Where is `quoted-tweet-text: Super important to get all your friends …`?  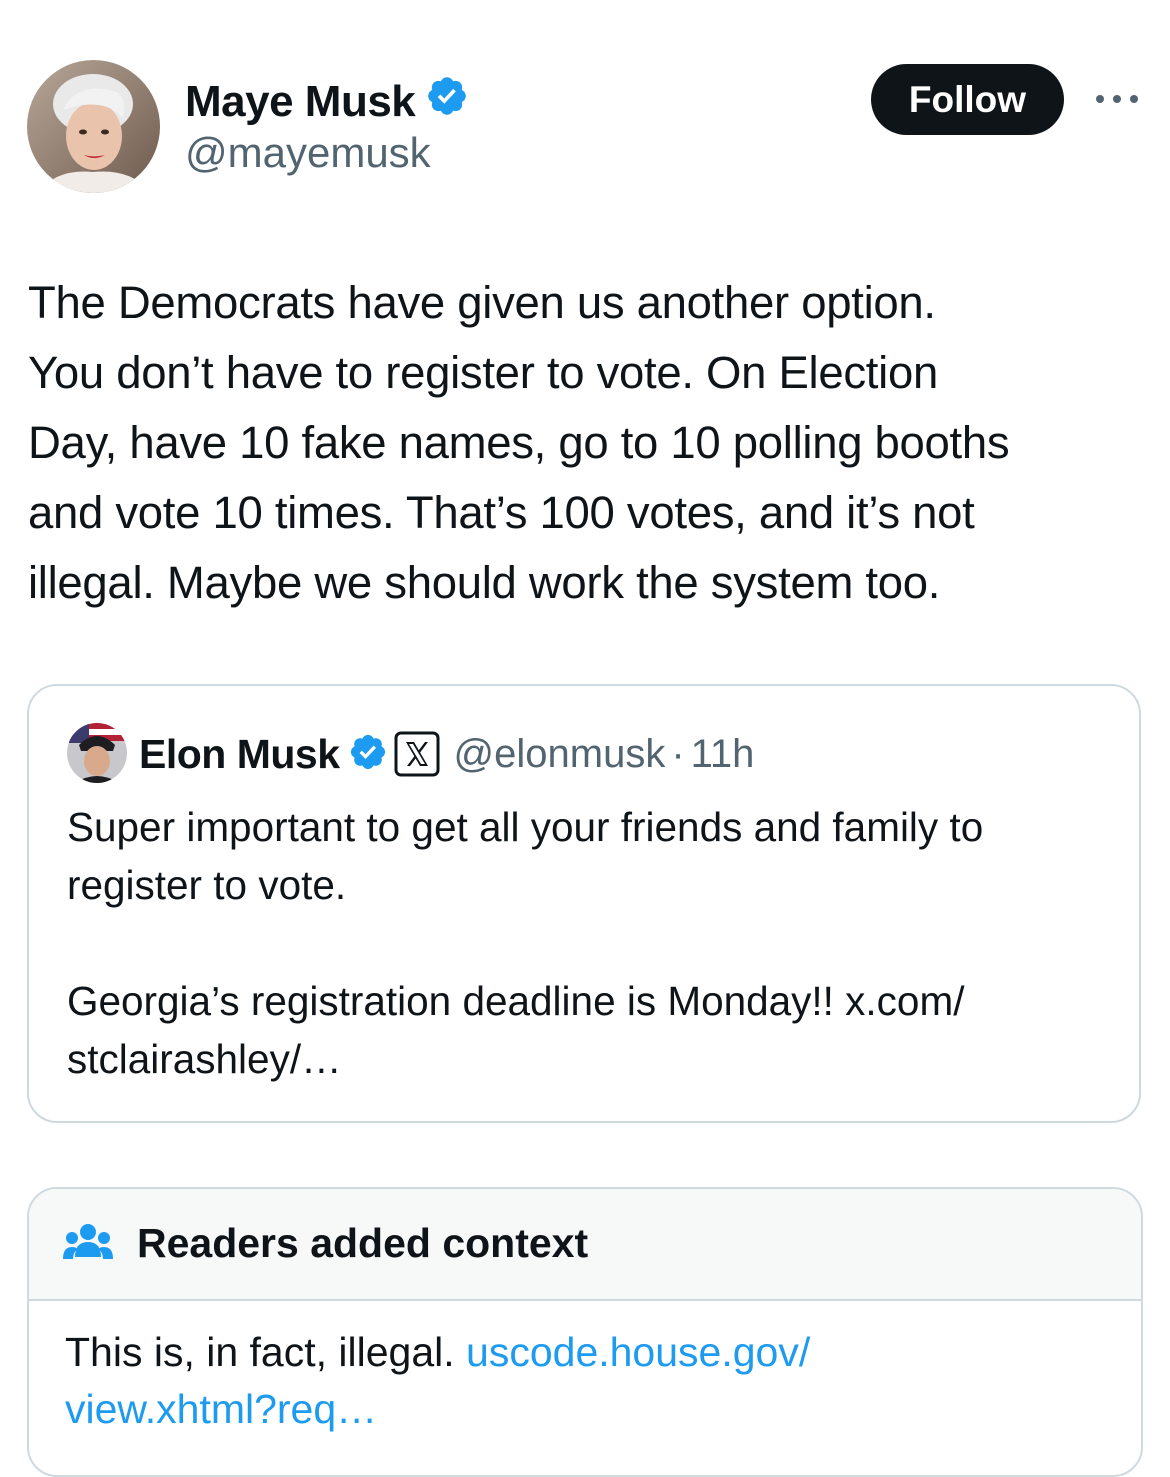
quoted-tweet-text: Super important to get all your friends … is located at coordinates (525, 943).